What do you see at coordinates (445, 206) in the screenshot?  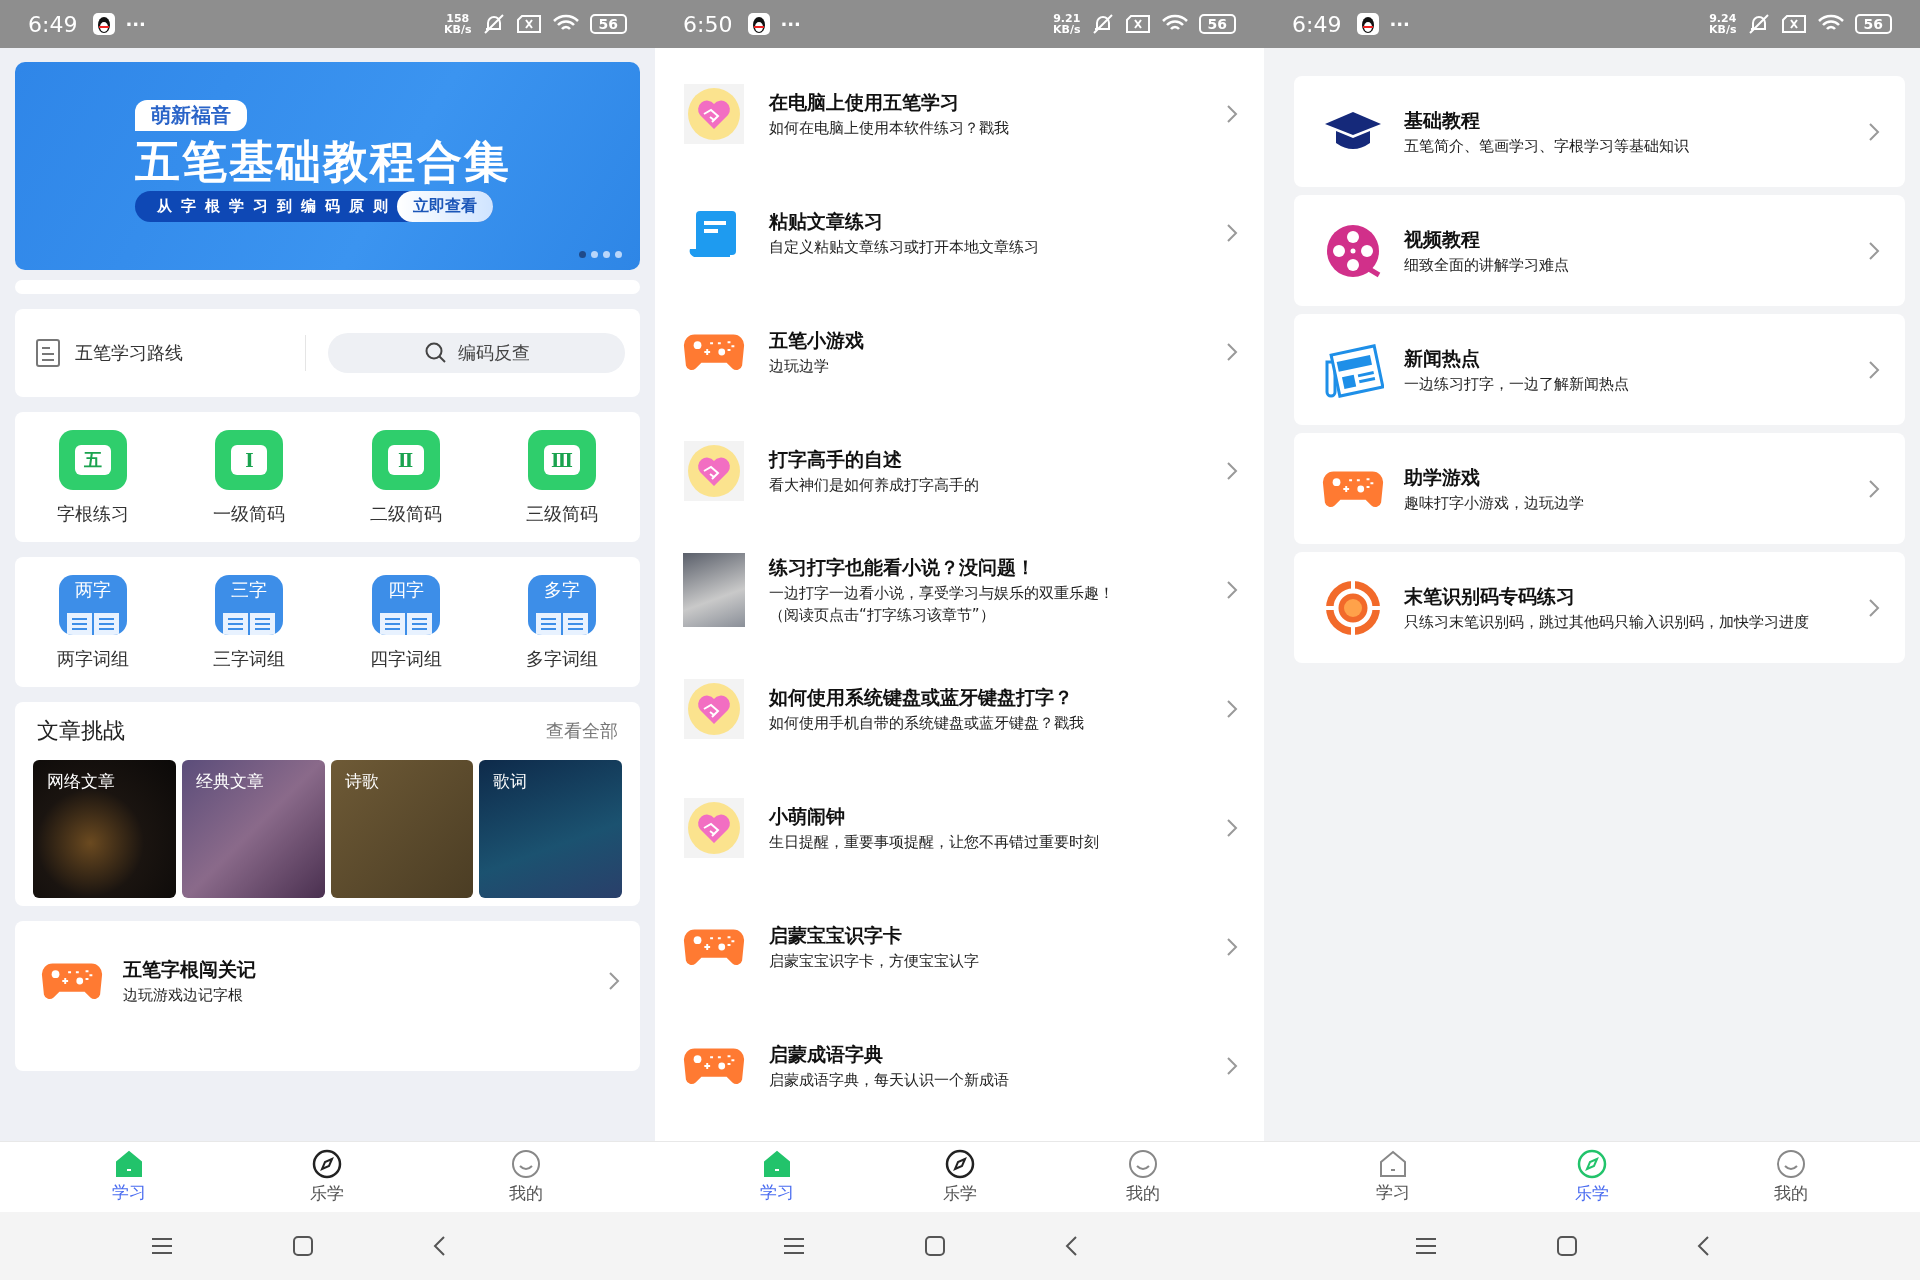 I see `view-now-button: 立即查看` at bounding box center [445, 206].